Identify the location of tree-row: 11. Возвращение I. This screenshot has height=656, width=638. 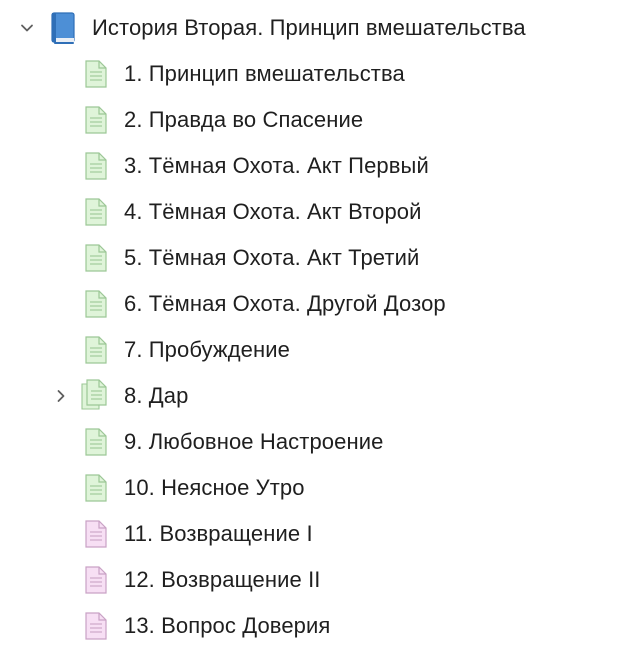
(319, 534).